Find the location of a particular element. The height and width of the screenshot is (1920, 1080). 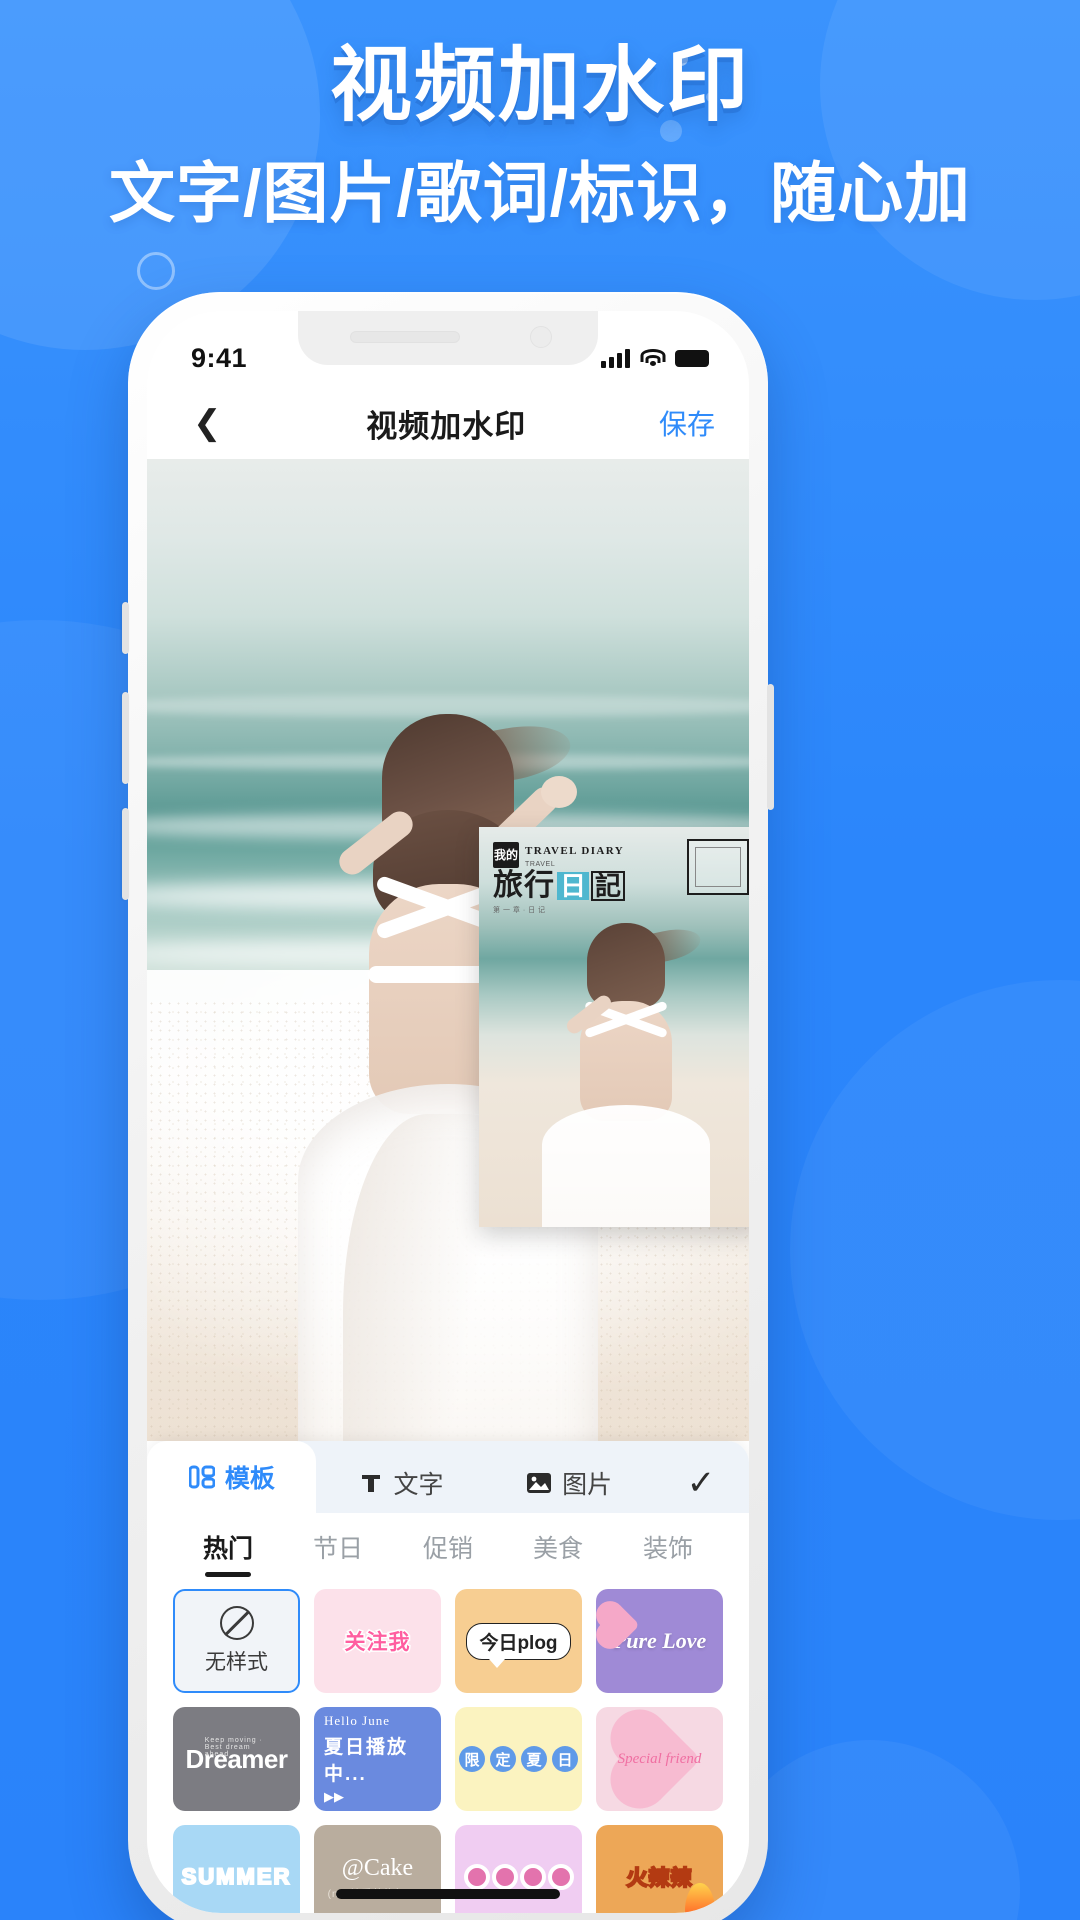

template-label: @Cake is located at coordinates (377, 1867).